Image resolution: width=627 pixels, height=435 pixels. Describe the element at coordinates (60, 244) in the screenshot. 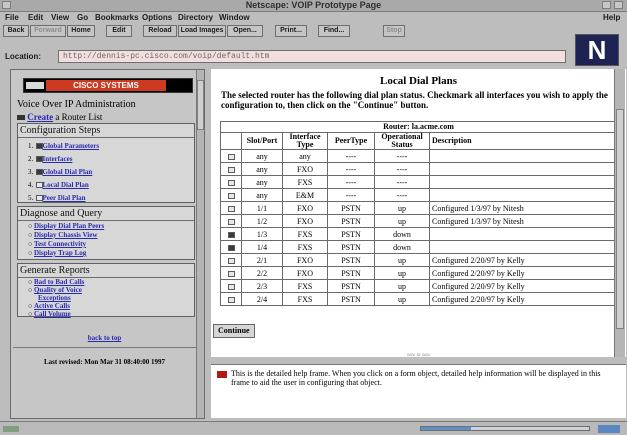

I see `diagnose-link: Test Connectivity` at that location.